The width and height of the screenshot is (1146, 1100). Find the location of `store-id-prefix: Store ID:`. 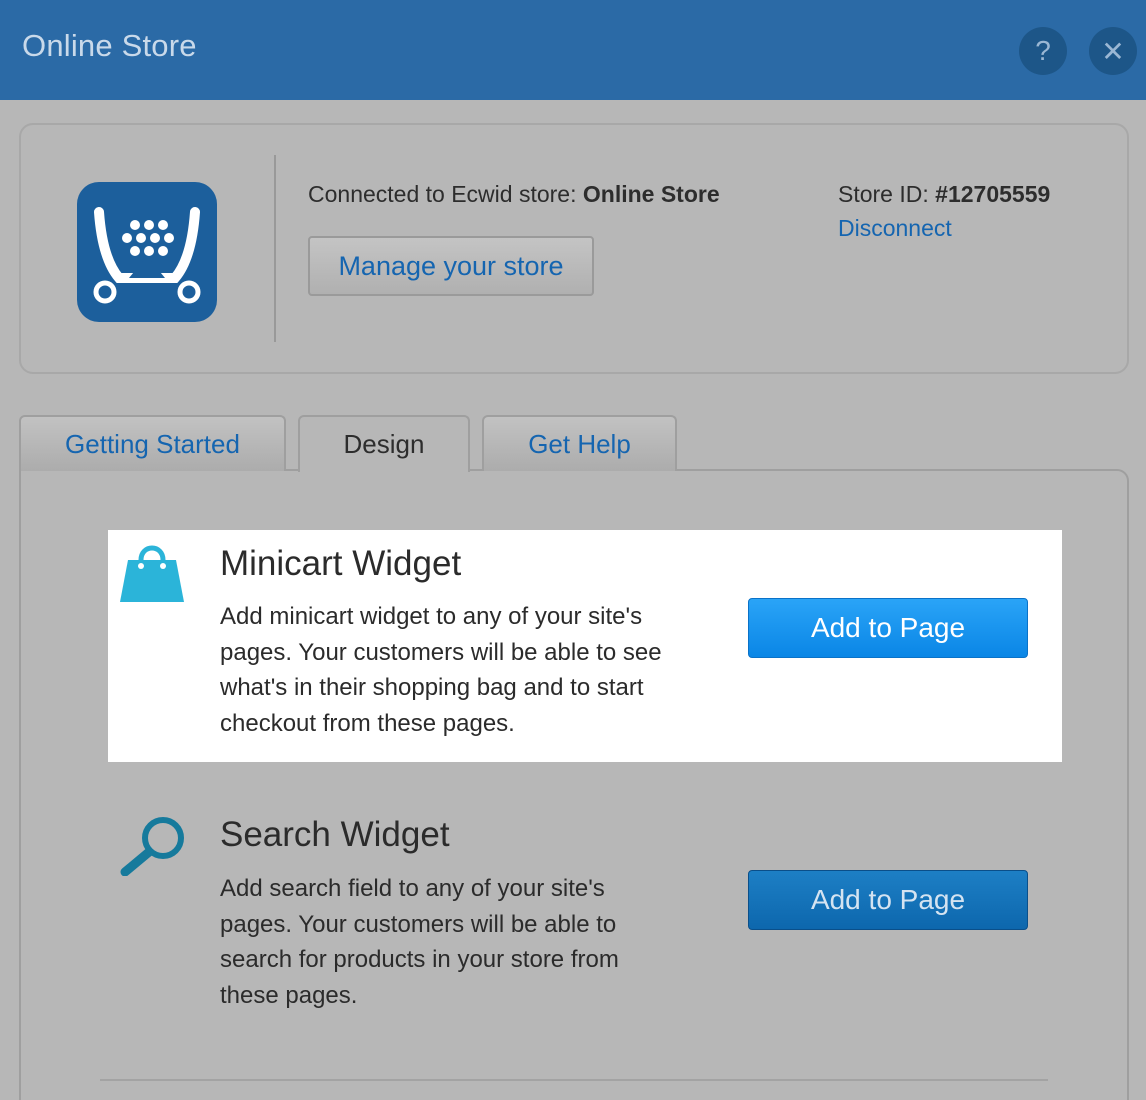

store-id-prefix: Store ID: is located at coordinates (887, 194).